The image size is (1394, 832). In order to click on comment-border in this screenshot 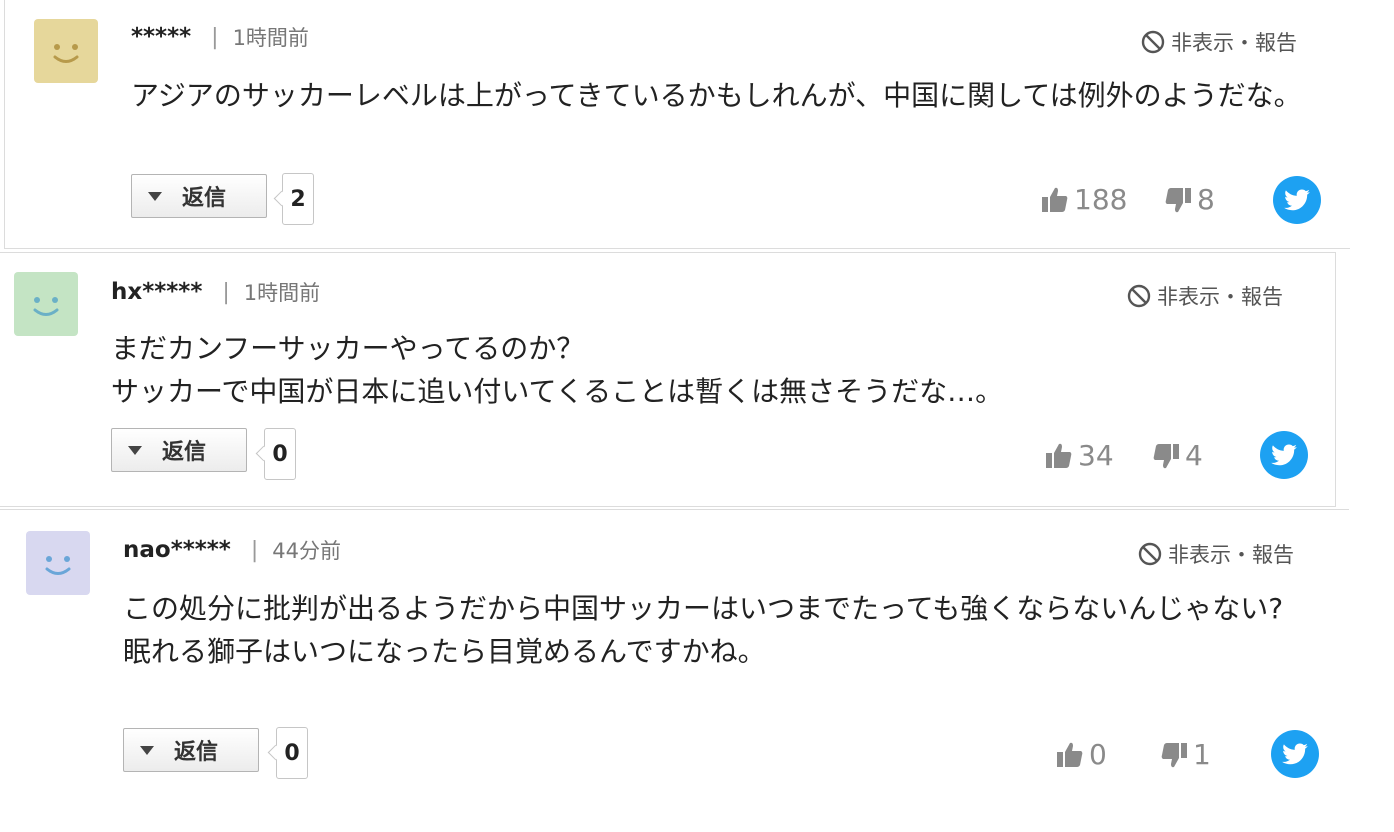, I will do `click(674, 509)`.